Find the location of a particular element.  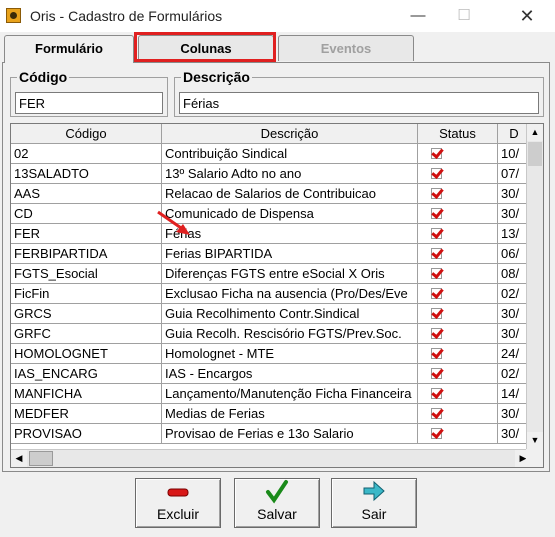

horizontal-scroll-thumb is located at coordinates (41, 458).